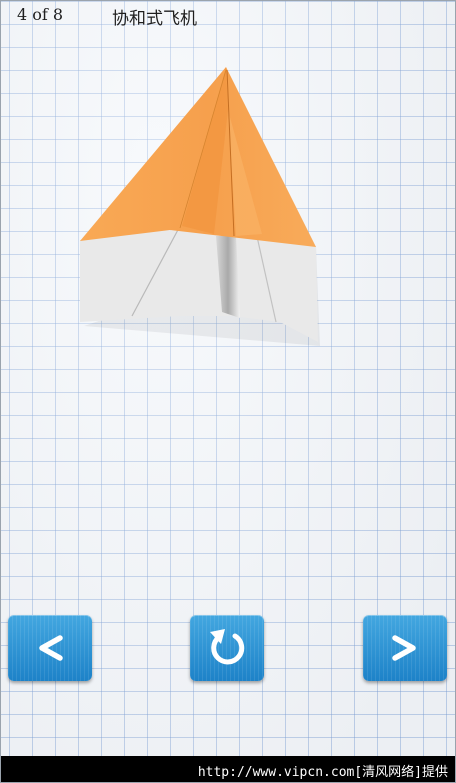 The width and height of the screenshot is (456, 783). I want to click on header-bar: 4 of 8 协和式飞机, so click(228, 15).